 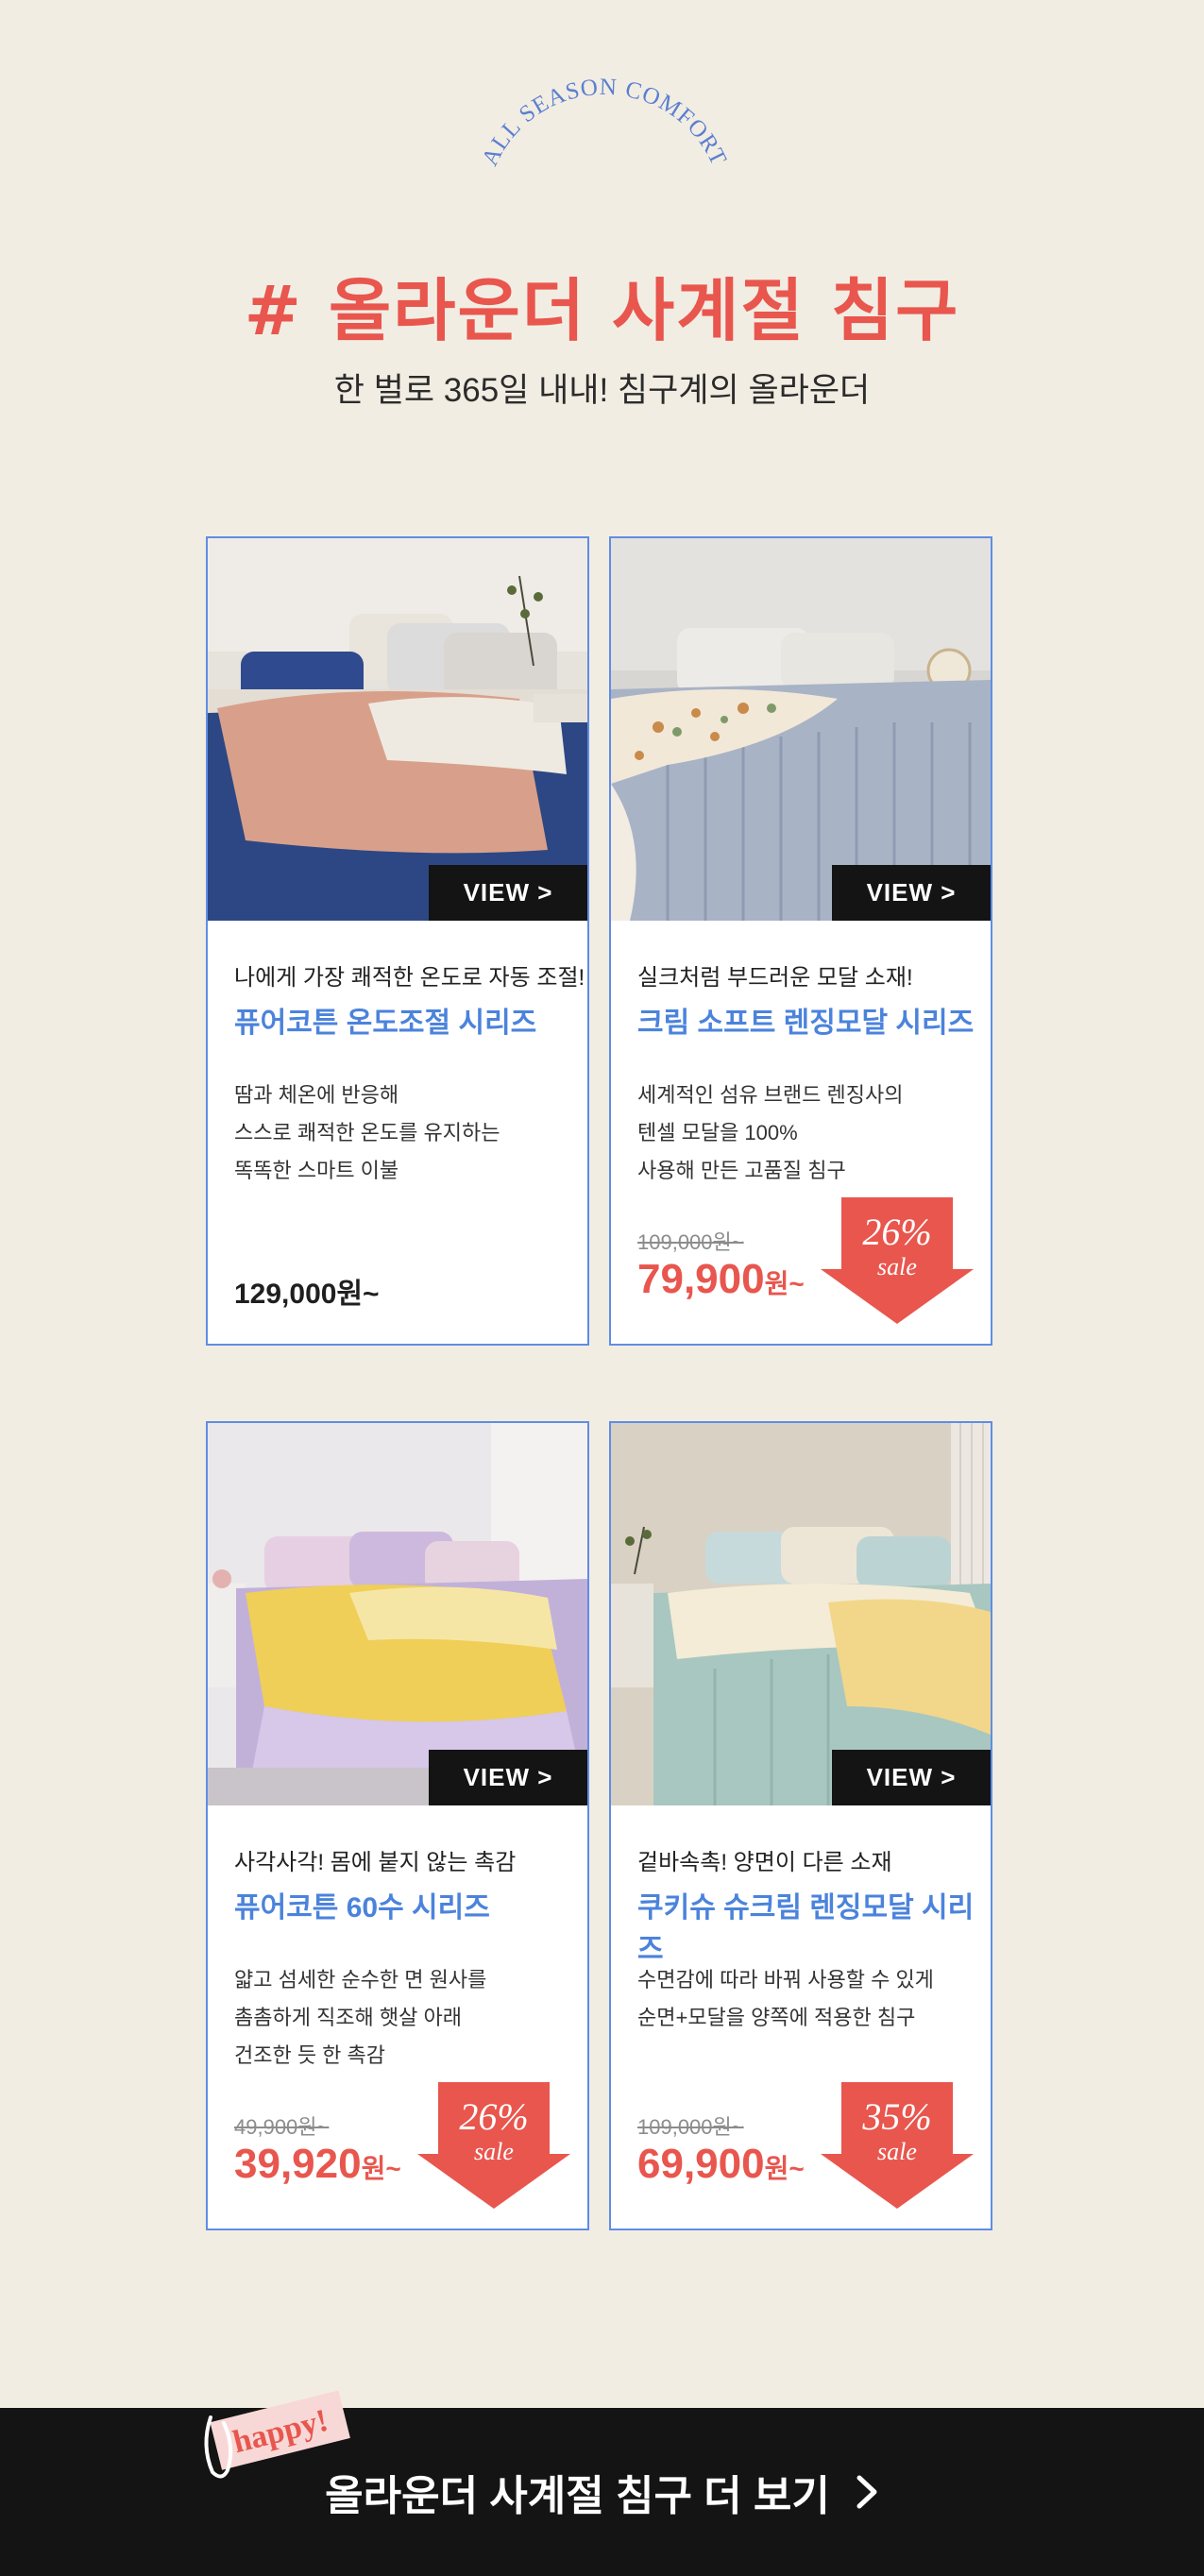 What do you see at coordinates (764, 1862) in the screenshot?
I see `product-tagline: 겉바속촉! 양면이 다른 소재` at bounding box center [764, 1862].